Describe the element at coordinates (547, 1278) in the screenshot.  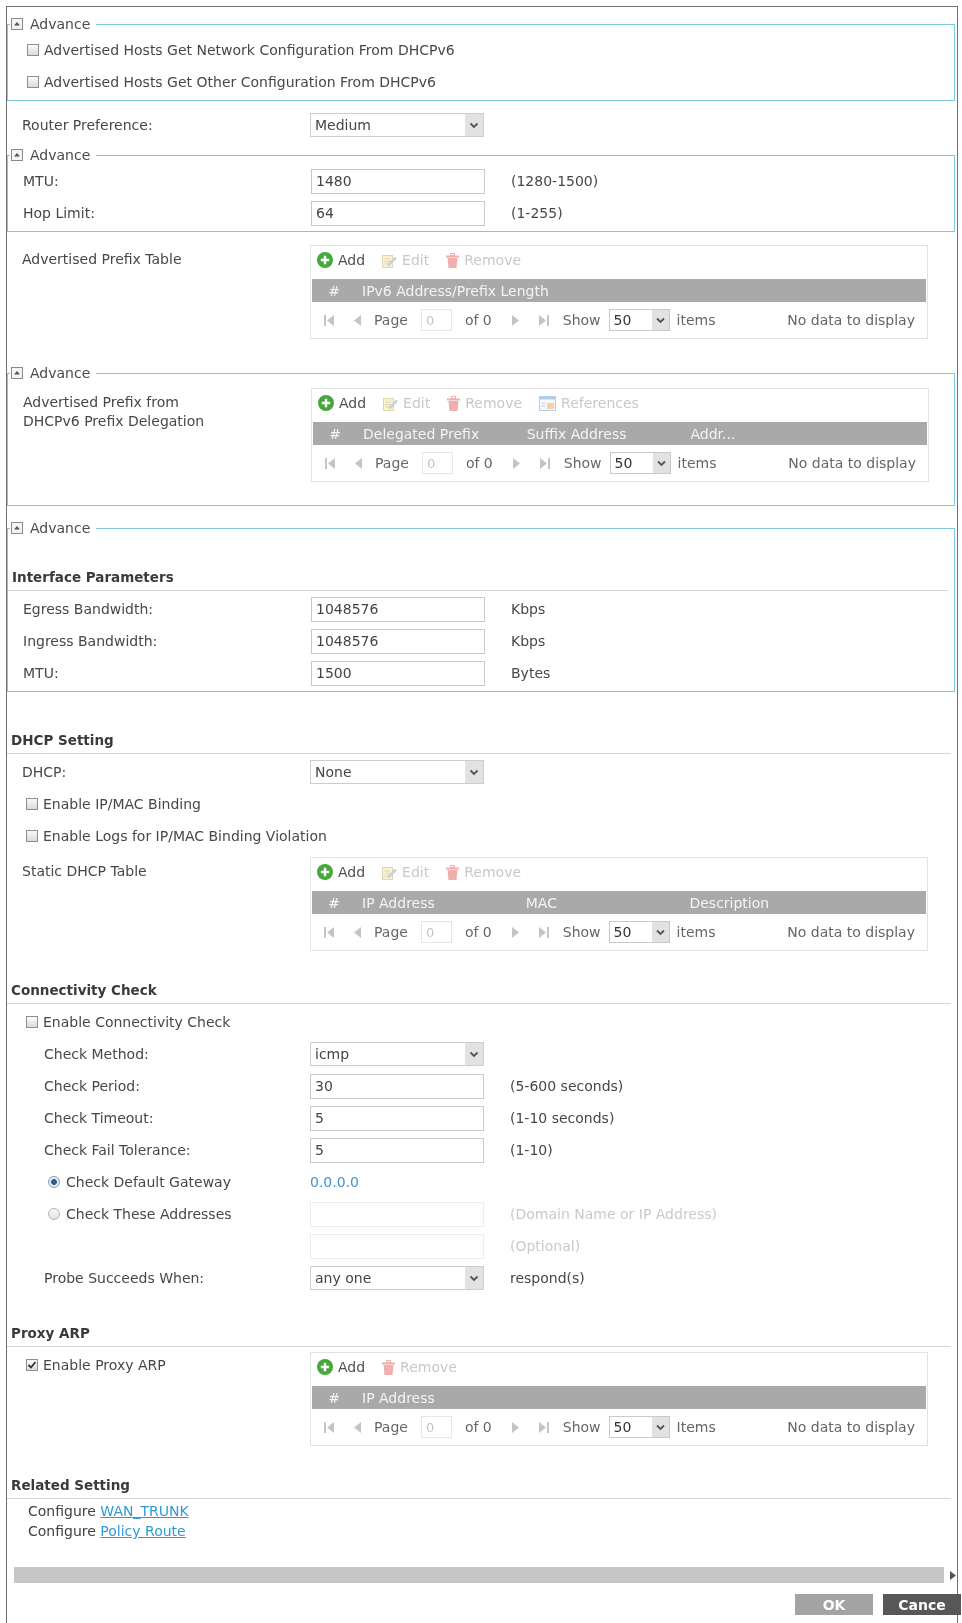
I see `hint-text: respond(s)` at that location.